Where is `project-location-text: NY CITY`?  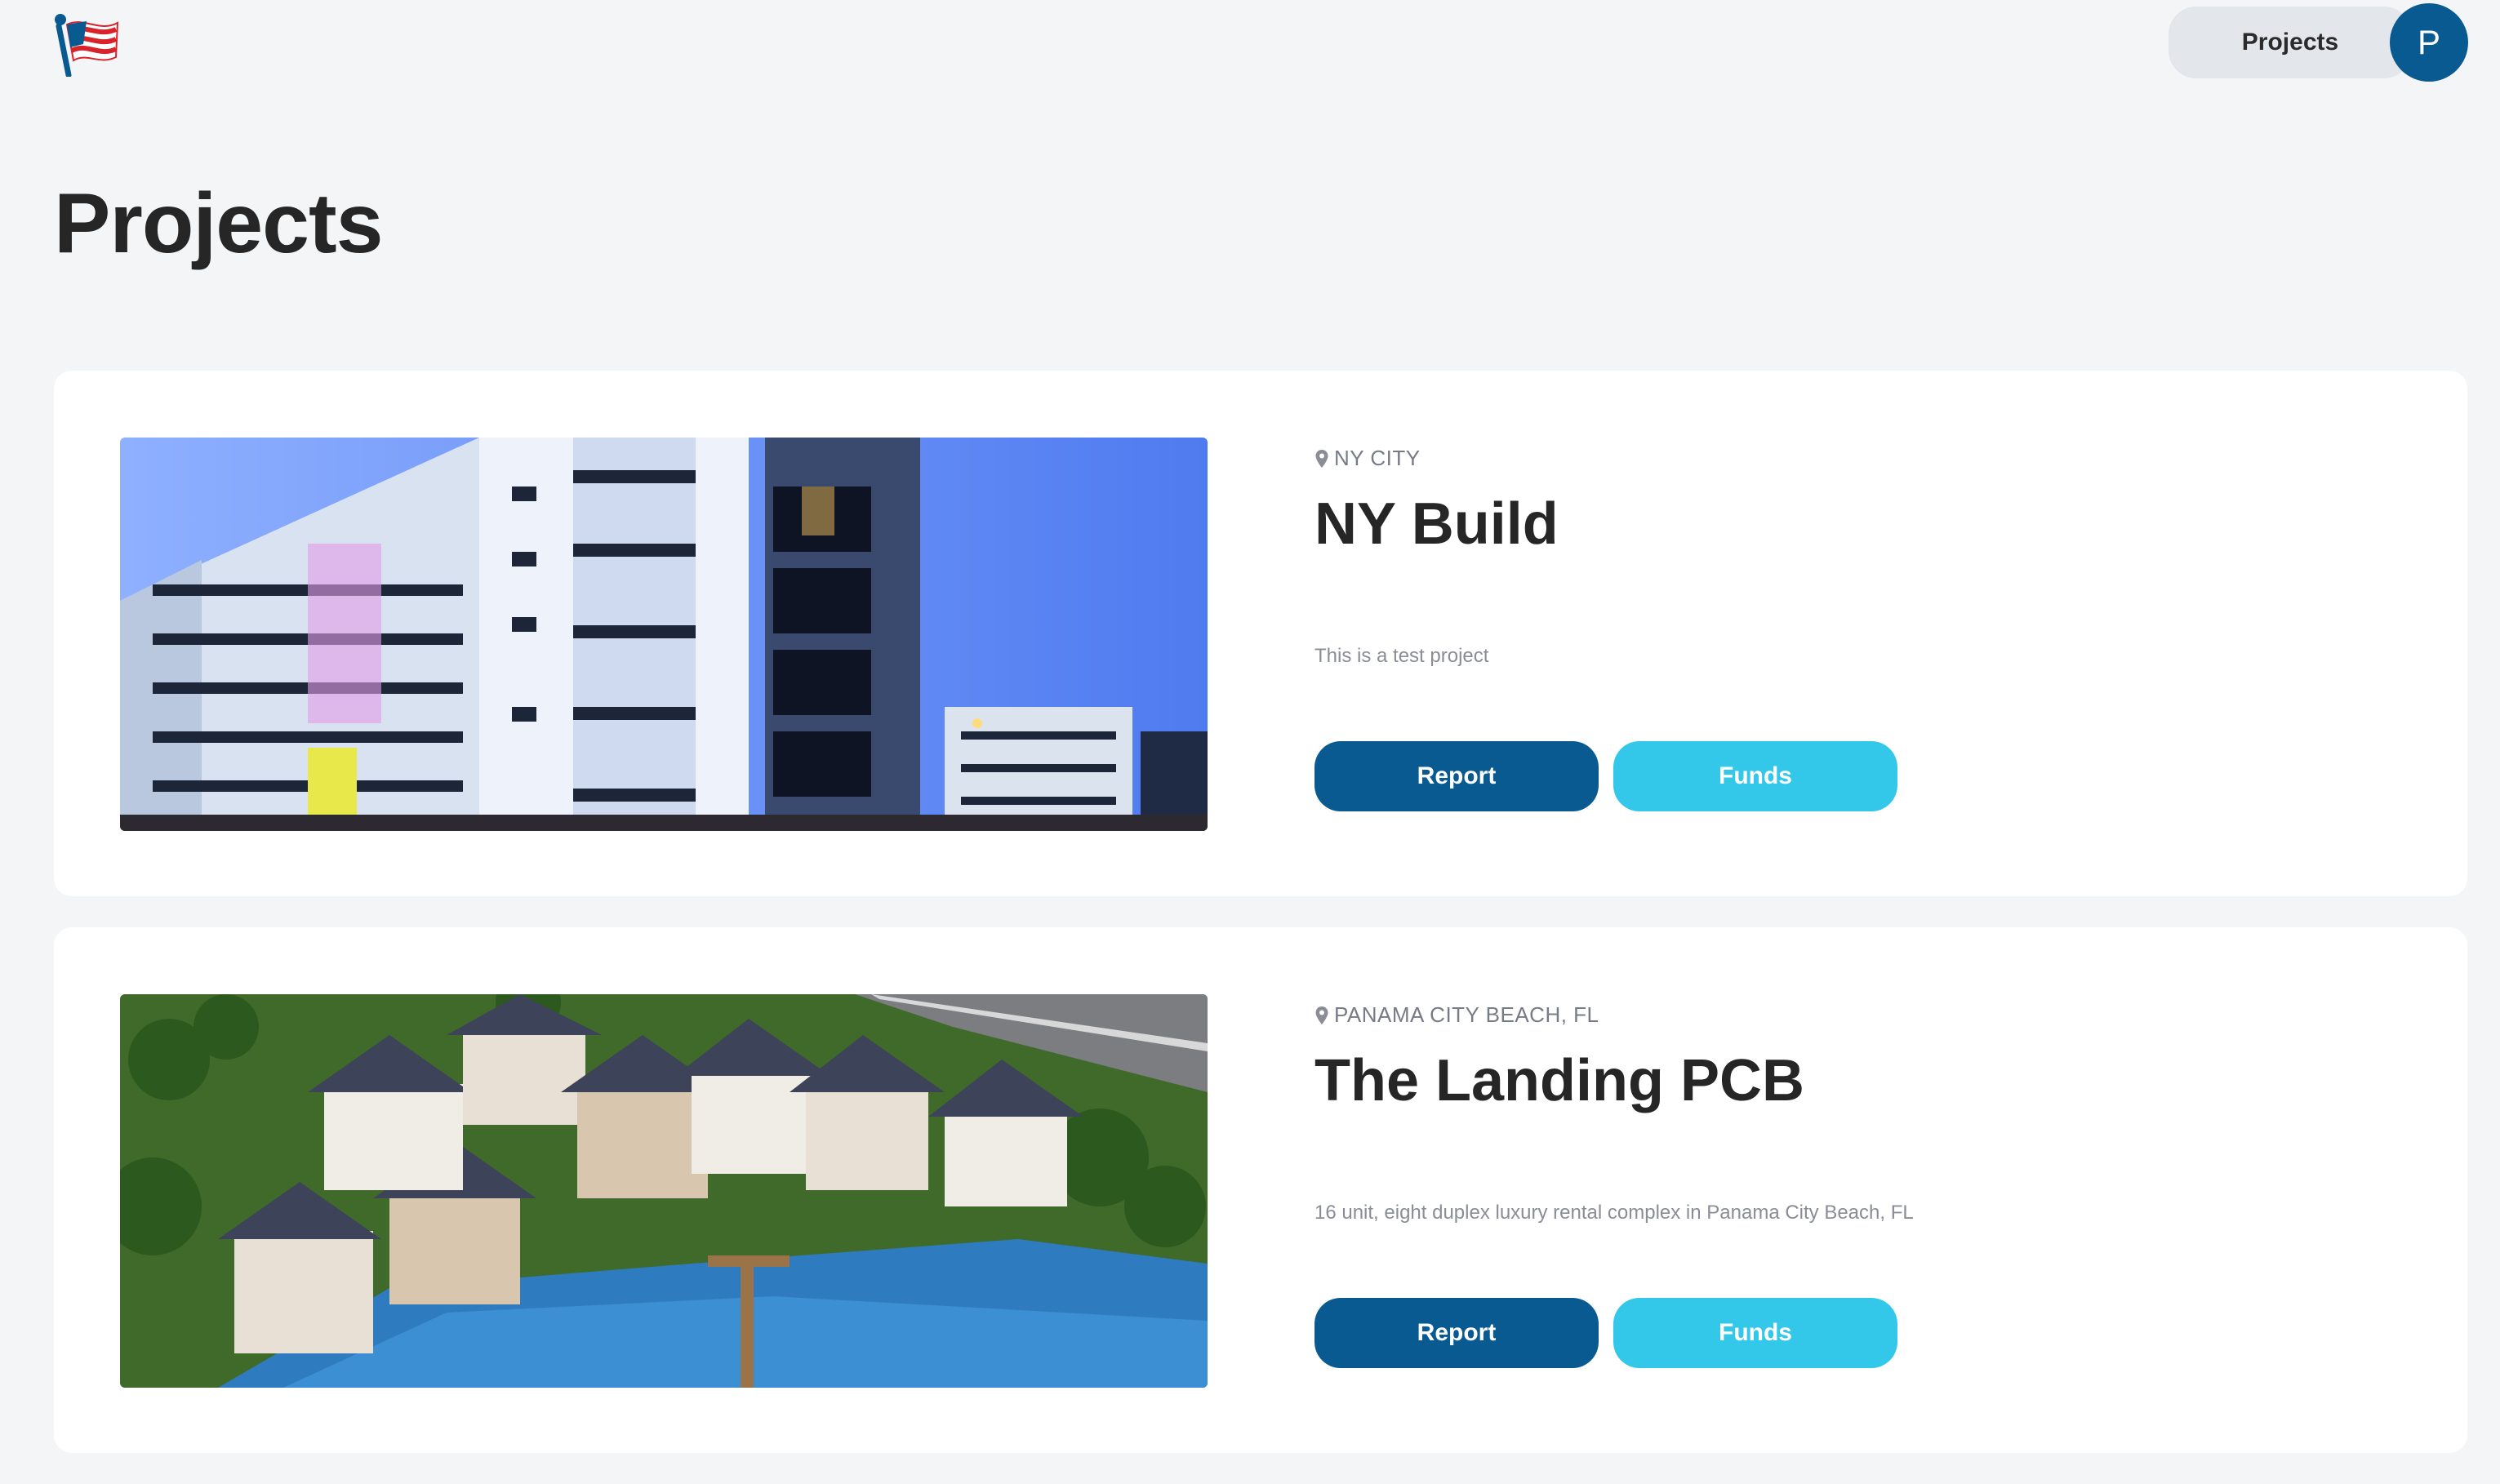 project-location-text: NY CITY is located at coordinates (1378, 458).